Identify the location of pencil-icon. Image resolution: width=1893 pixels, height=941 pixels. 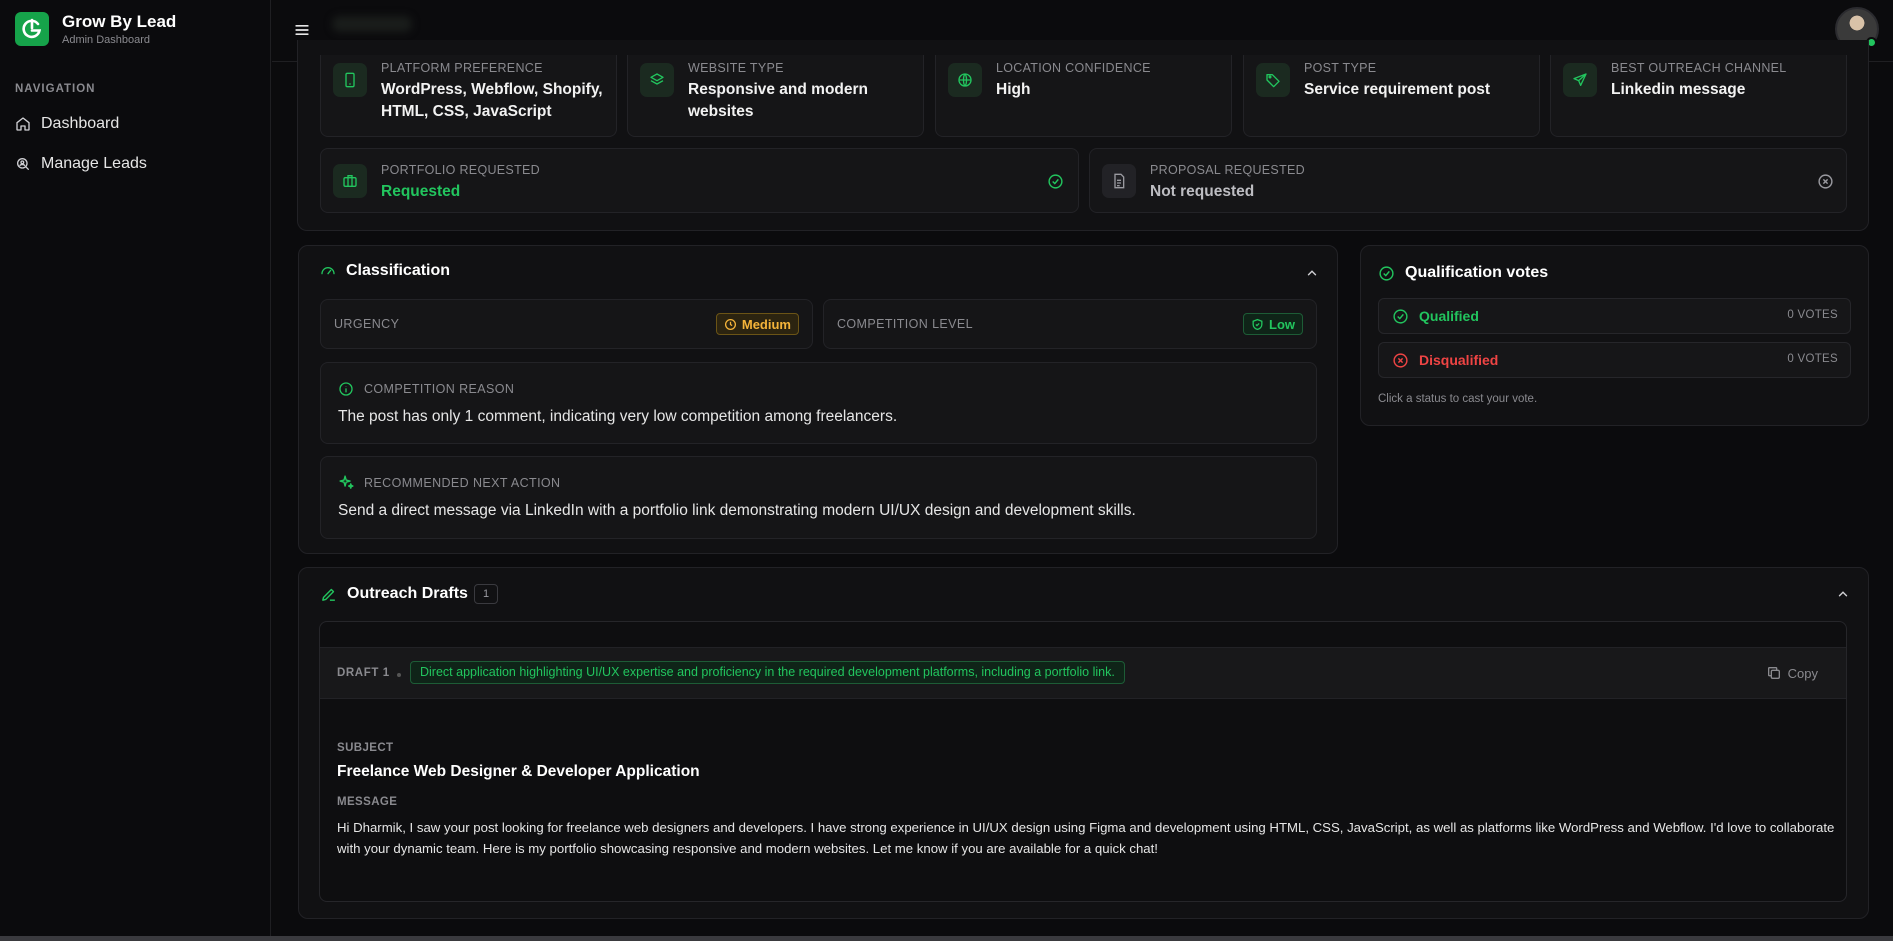
(328, 594).